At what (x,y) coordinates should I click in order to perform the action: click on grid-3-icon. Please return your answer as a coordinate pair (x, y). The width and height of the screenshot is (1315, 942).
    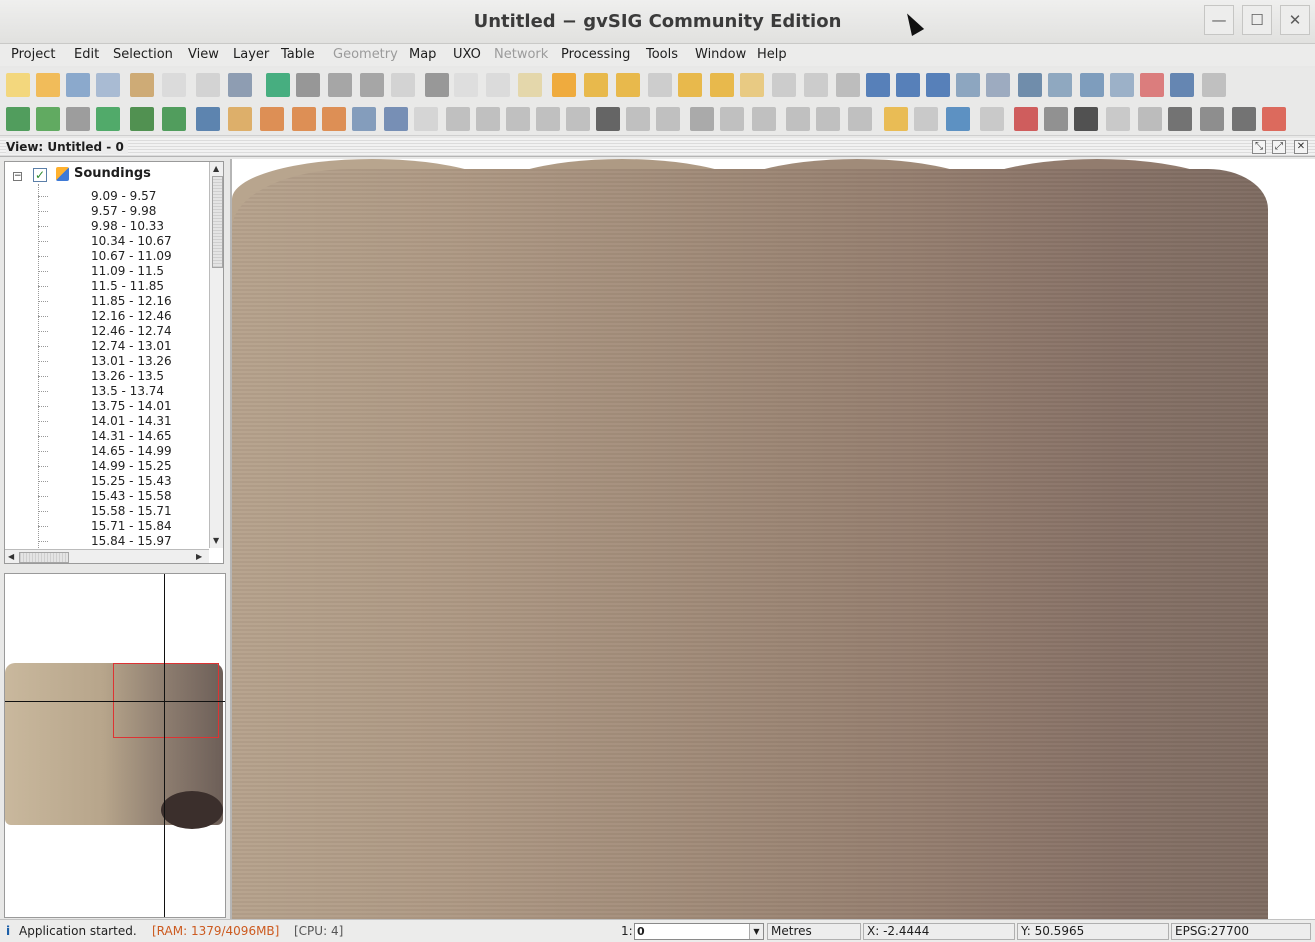
    Looking at the image, I should click on (518, 119).